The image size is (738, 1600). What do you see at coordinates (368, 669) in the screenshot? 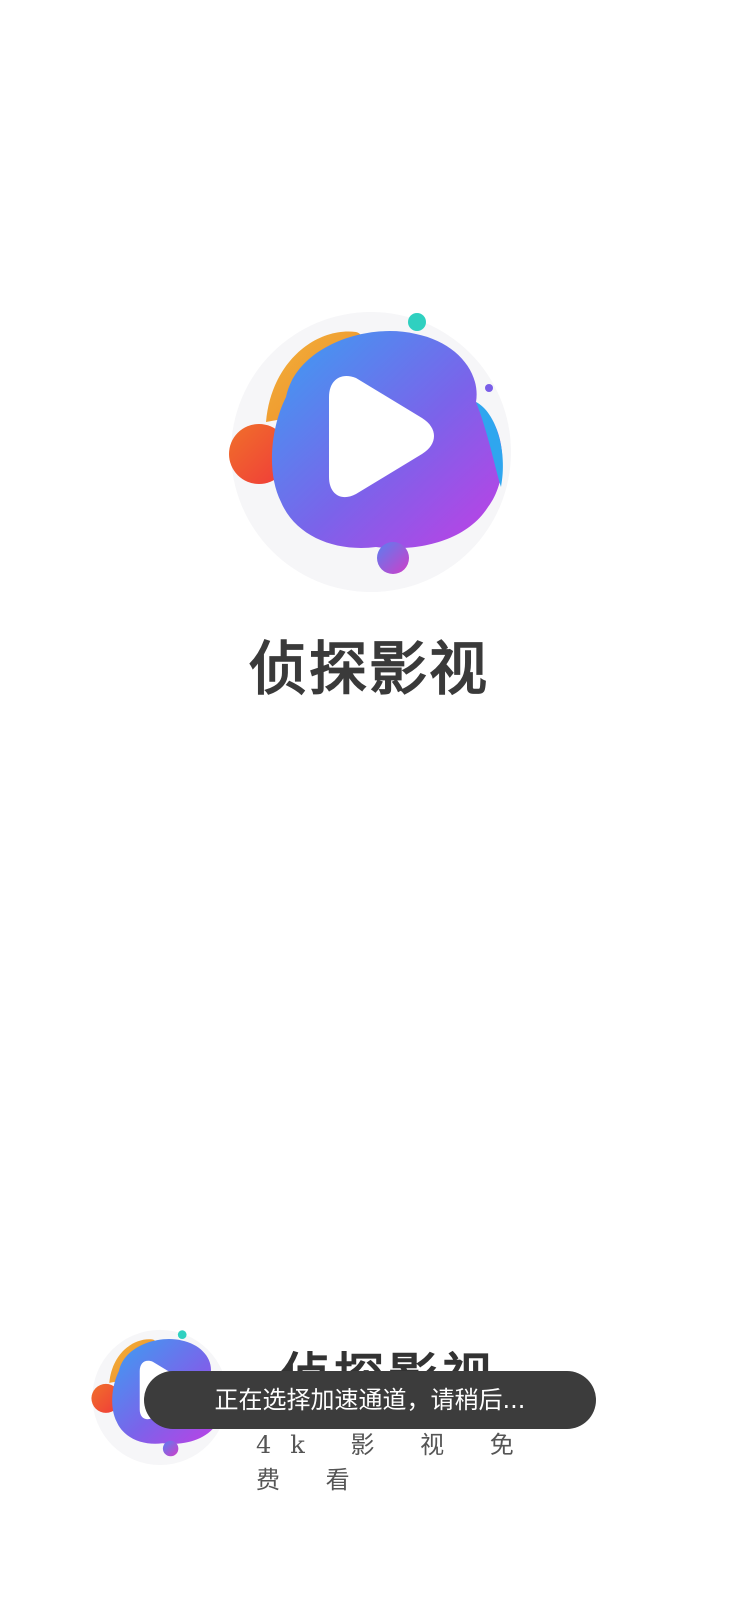
I see `app-title: 侦探影视` at bounding box center [368, 669].